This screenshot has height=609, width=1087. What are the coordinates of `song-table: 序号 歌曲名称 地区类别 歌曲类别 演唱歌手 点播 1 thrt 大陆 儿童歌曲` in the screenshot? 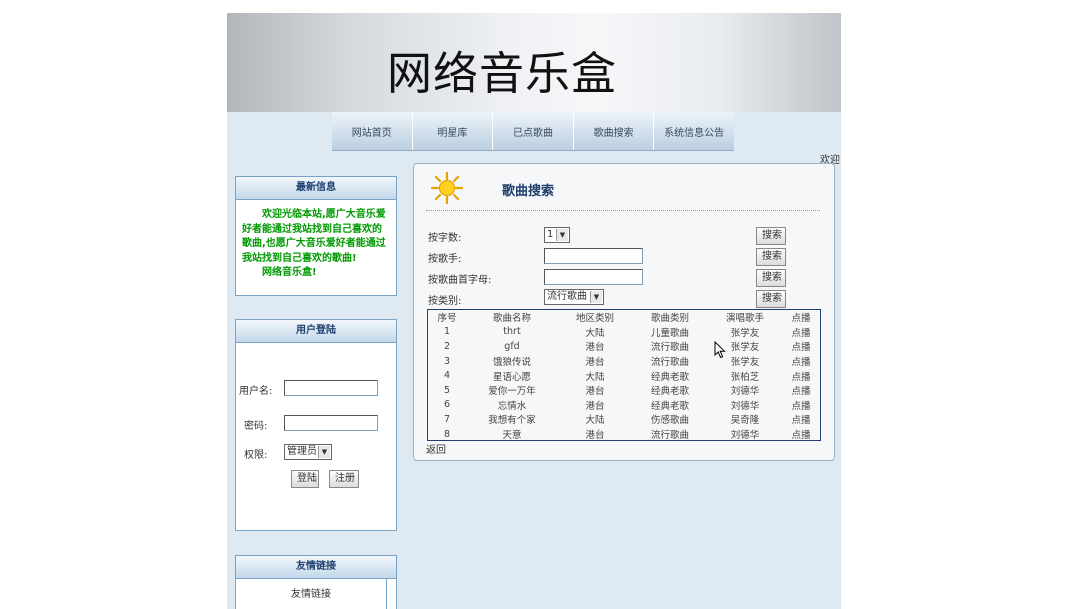 It's located at (624, 375).